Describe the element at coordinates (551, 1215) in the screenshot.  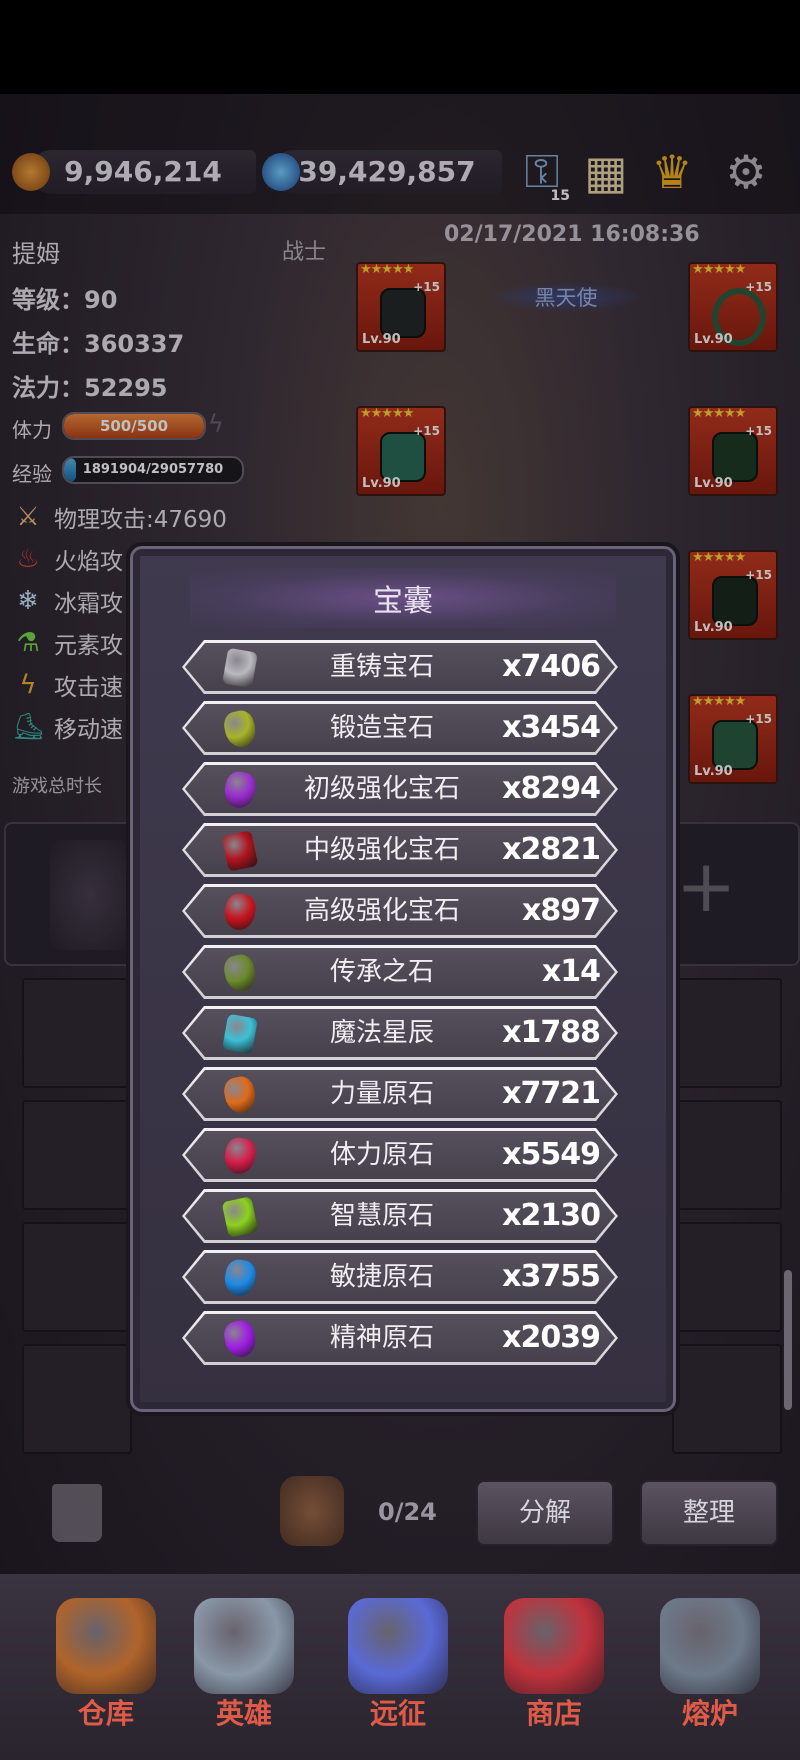
I see `bag-item-count: x2130` at that location.